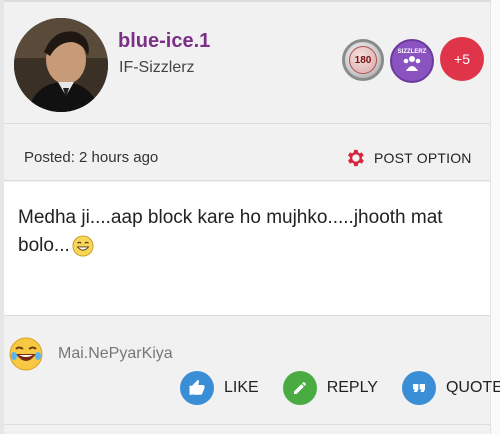  What do you see at coordinates (91, 157) in the screenshot?
I see `posted-time: Posted: 2 hours ago` at bounding box center [91, 157].